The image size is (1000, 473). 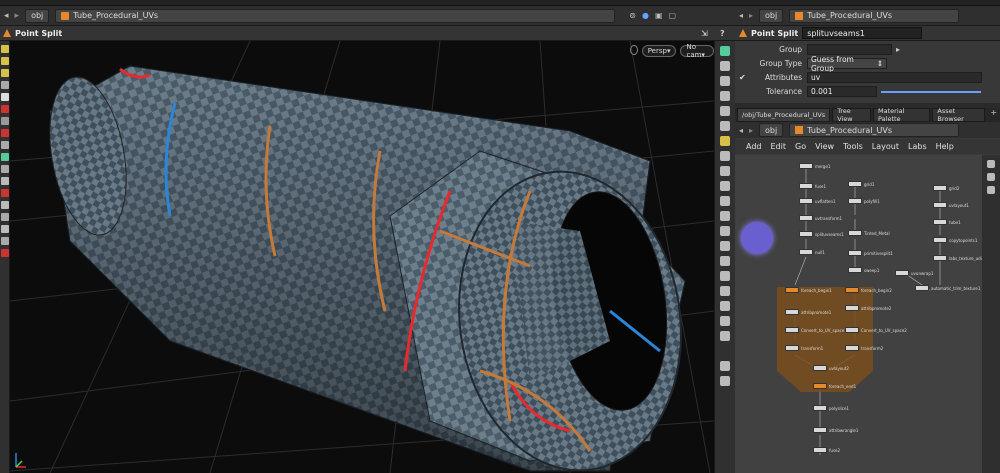 I want to click on menu-layout: Layout, so click(x=885, y=146).